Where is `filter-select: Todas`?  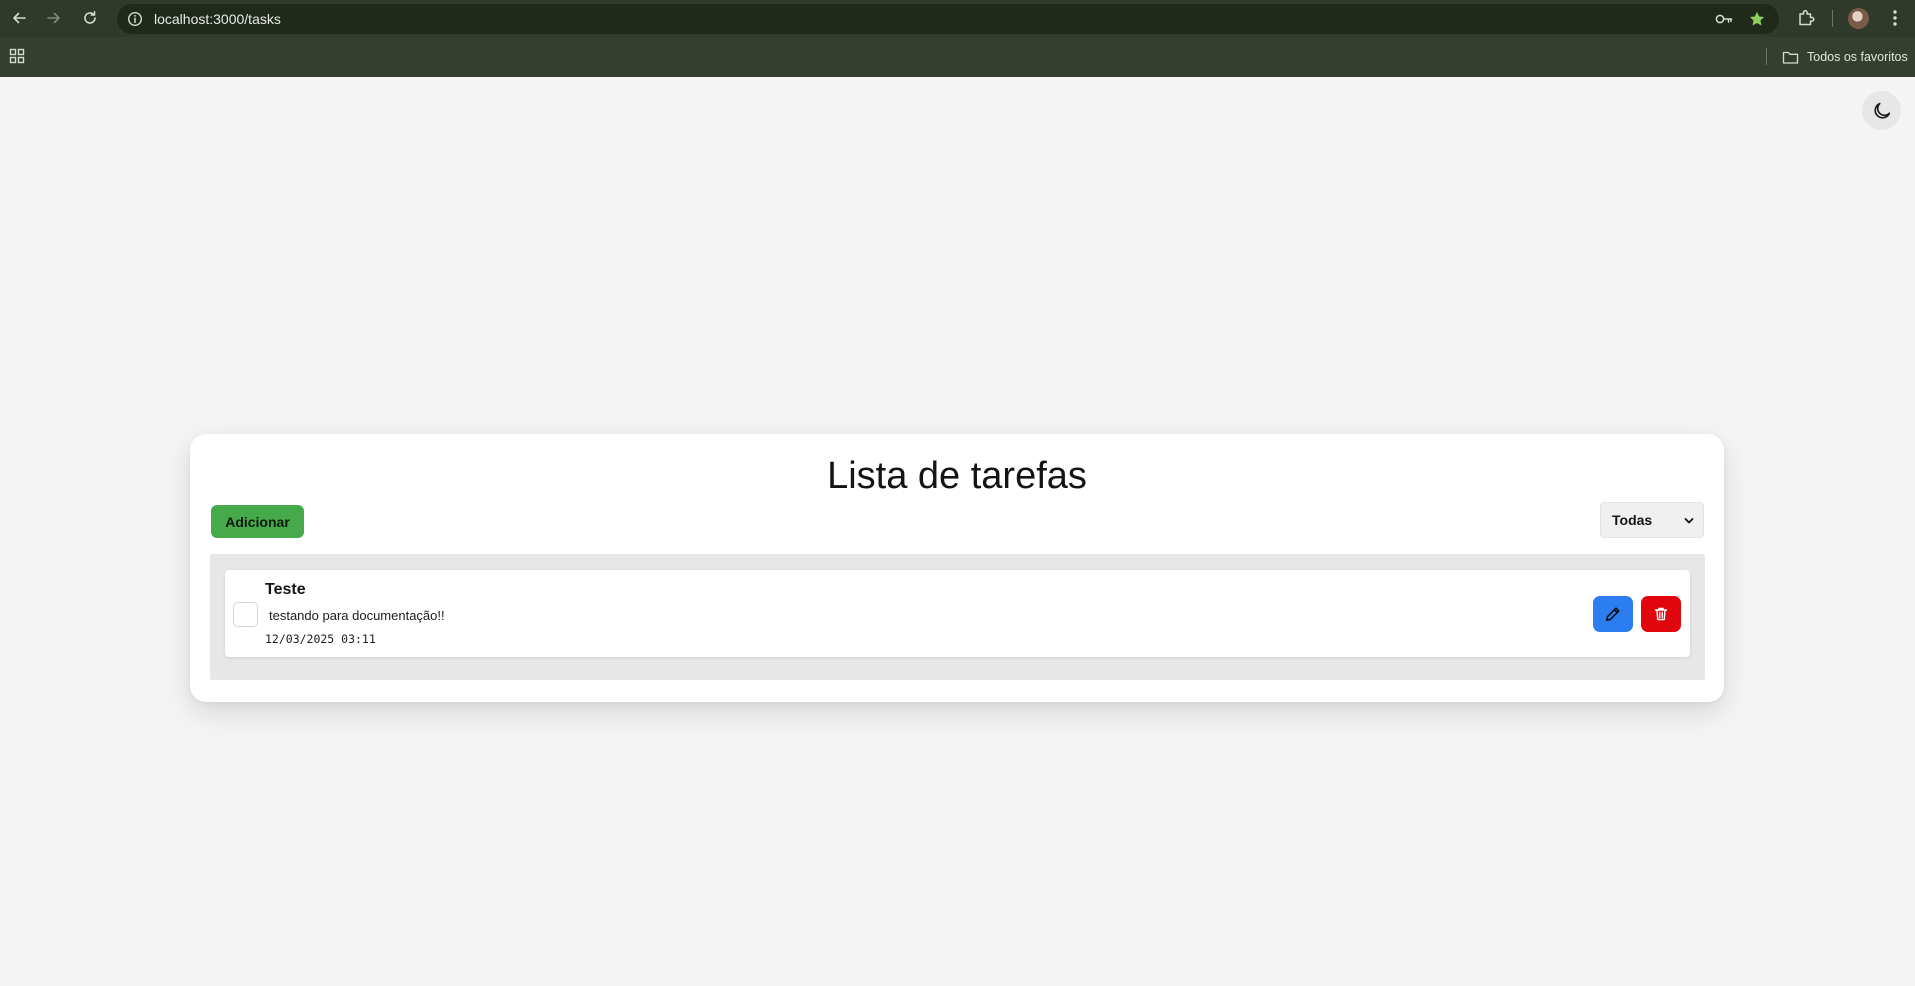 filter-select: Todas is located at coordinates (1652, 520).